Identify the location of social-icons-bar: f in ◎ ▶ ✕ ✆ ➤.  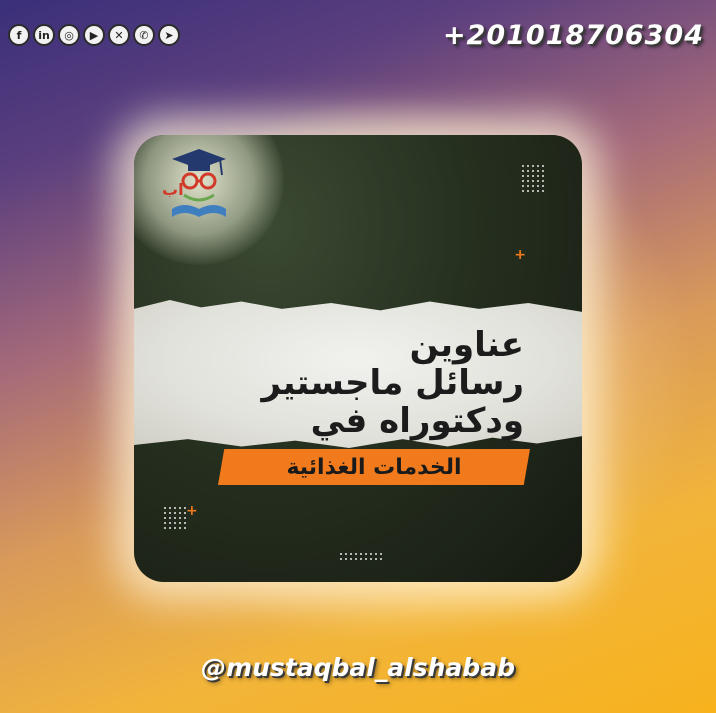
(94, 35).